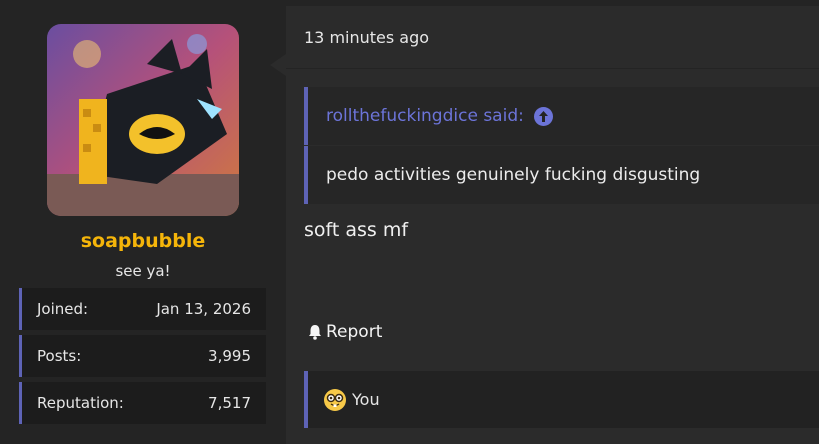 The image size is (819, 444). Describe the element at coordinates (59, 356) in the screenshot. I see `stat-label: Posts:` at that location.